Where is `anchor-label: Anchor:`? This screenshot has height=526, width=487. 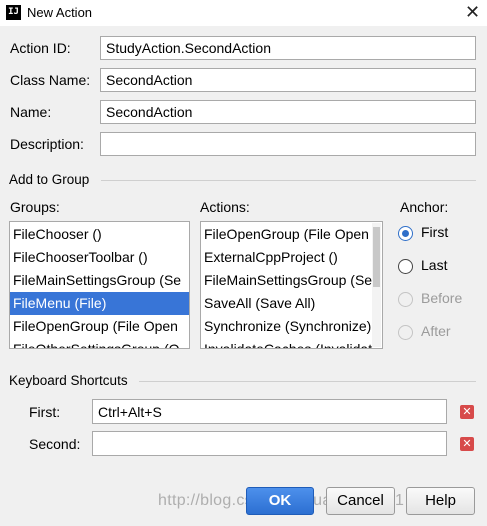
anchor-label: Anchor: is located at coordinates (424, 207).